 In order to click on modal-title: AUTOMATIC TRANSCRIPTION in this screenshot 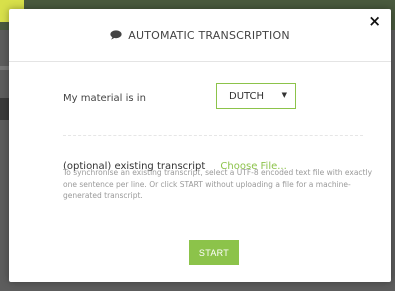, I will do `click(200, 35)`.